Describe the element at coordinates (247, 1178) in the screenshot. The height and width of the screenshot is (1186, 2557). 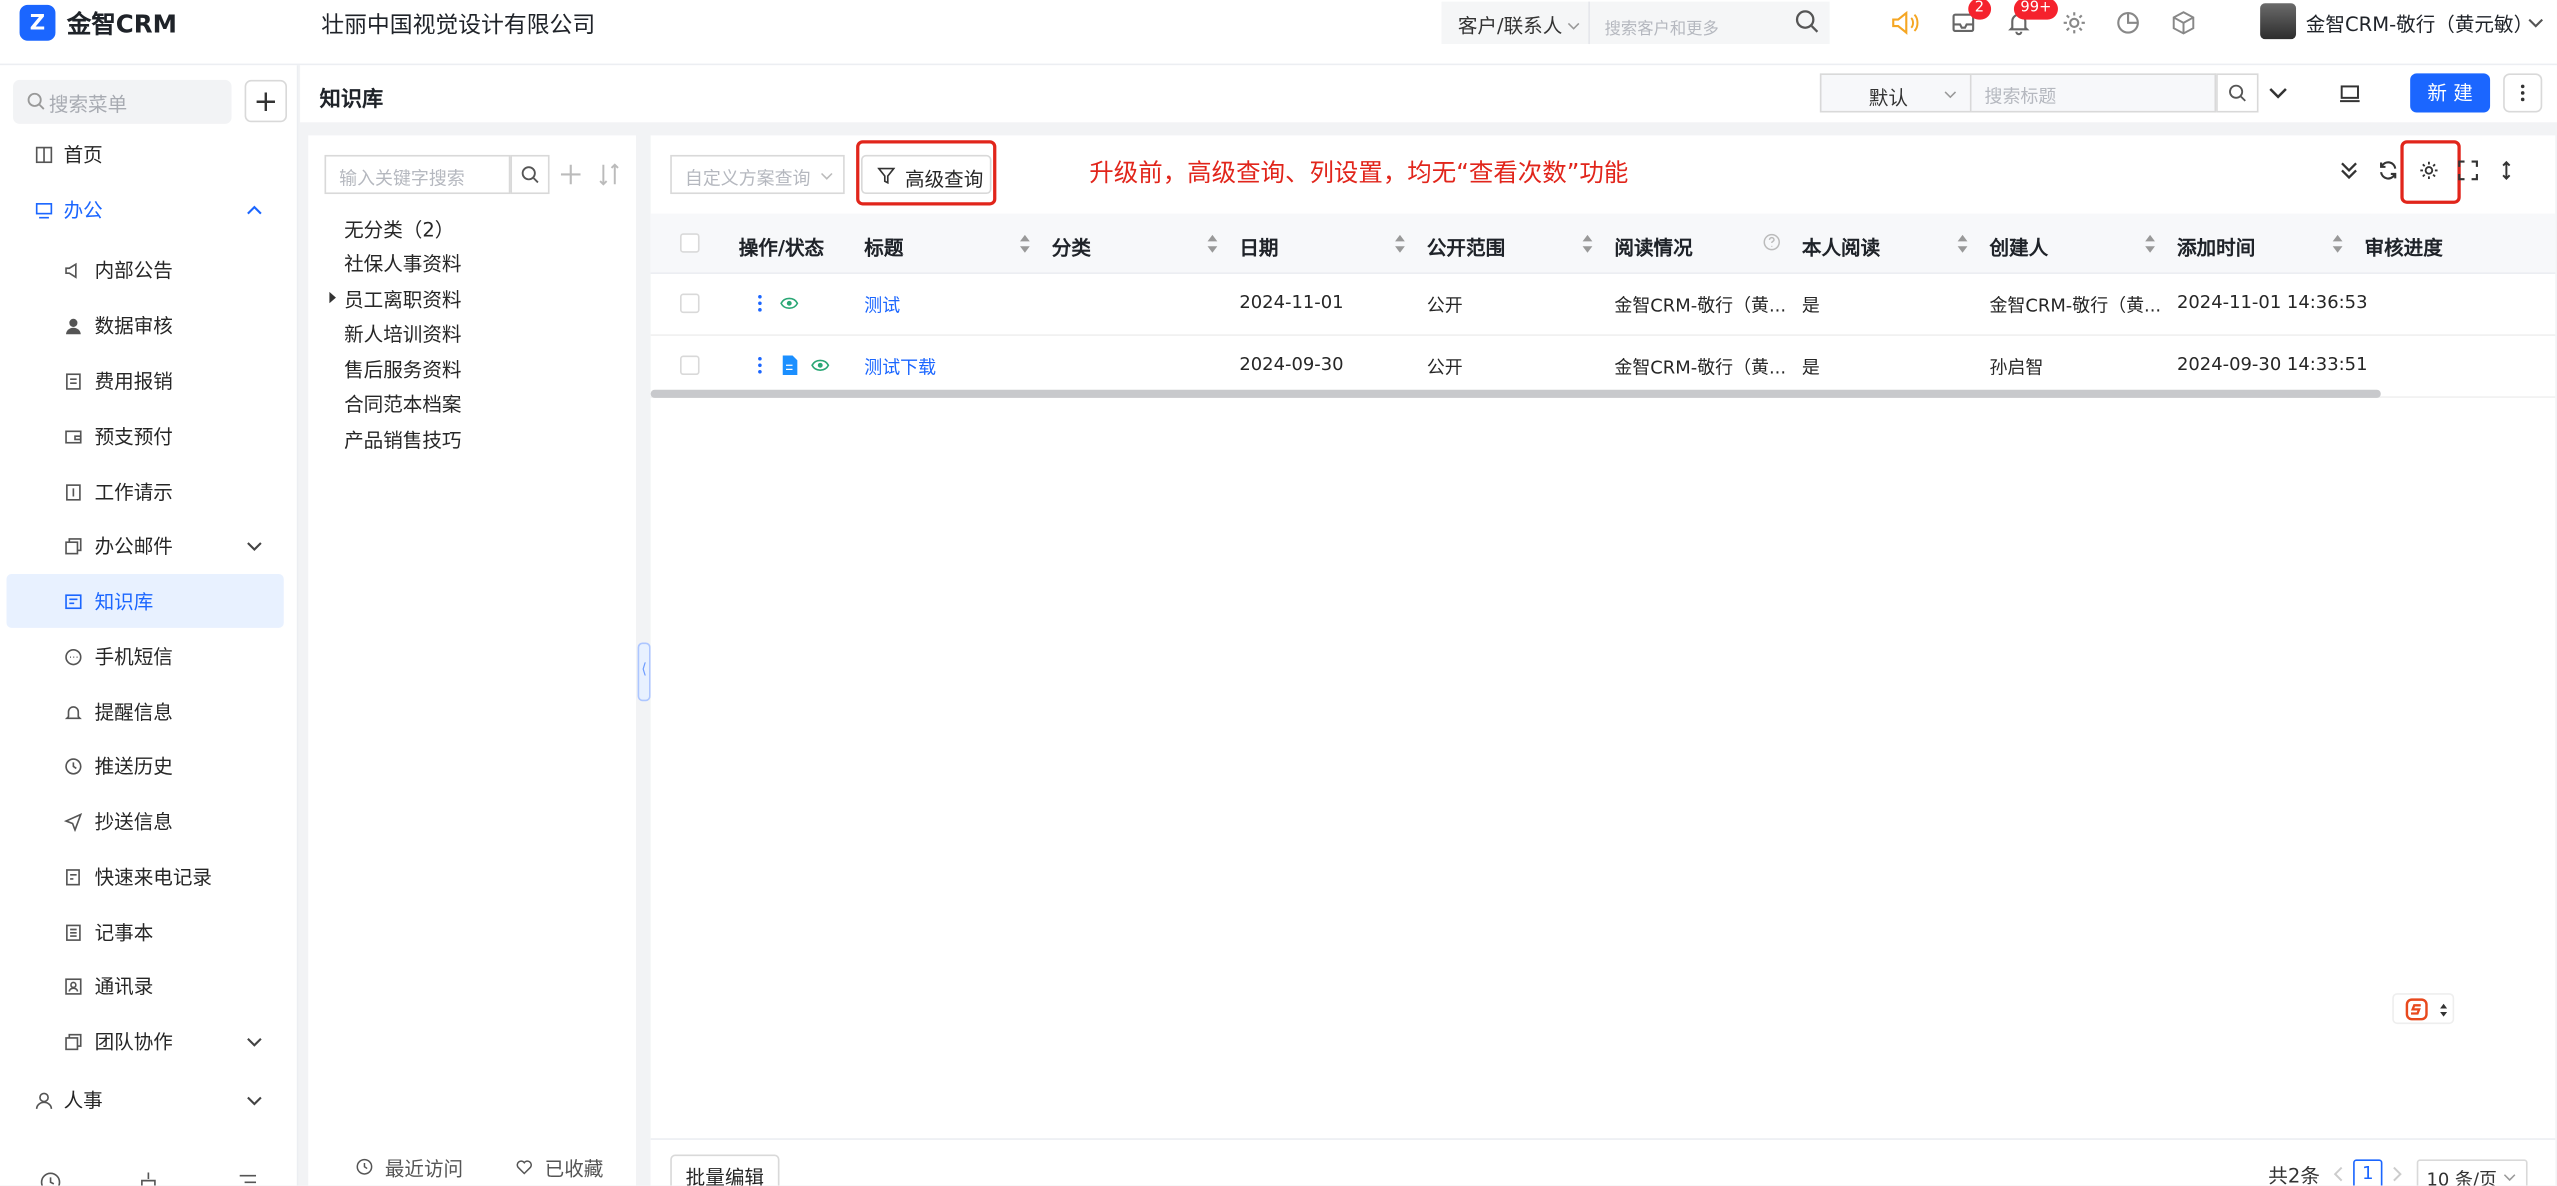
I see `collapse-menu-icon` at that location.